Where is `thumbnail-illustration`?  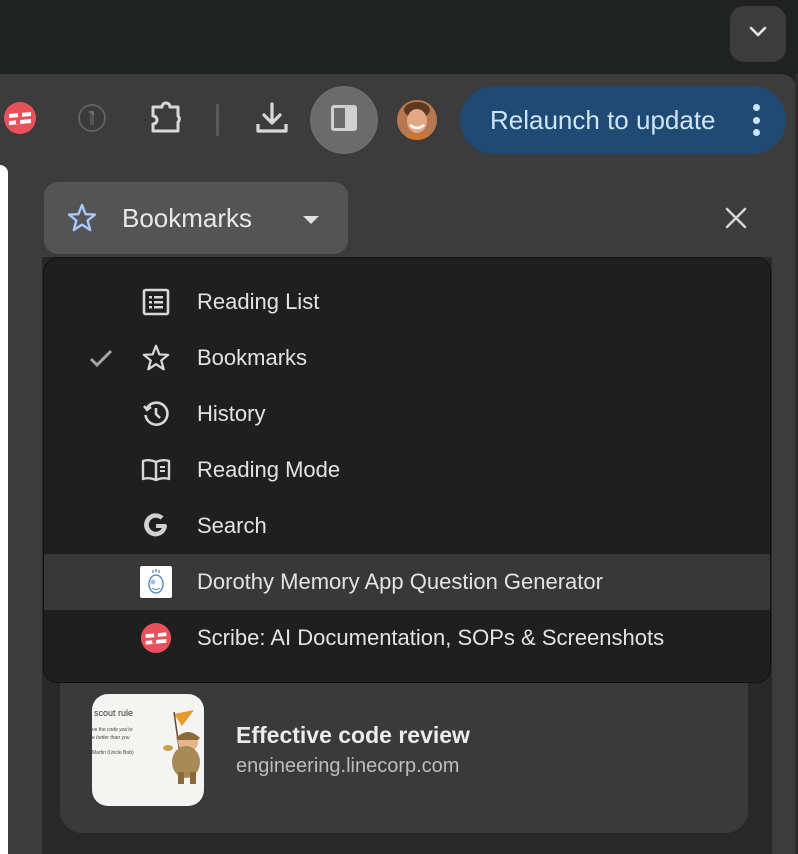
thumbnail-illustration is located at coordinates (181, 747).